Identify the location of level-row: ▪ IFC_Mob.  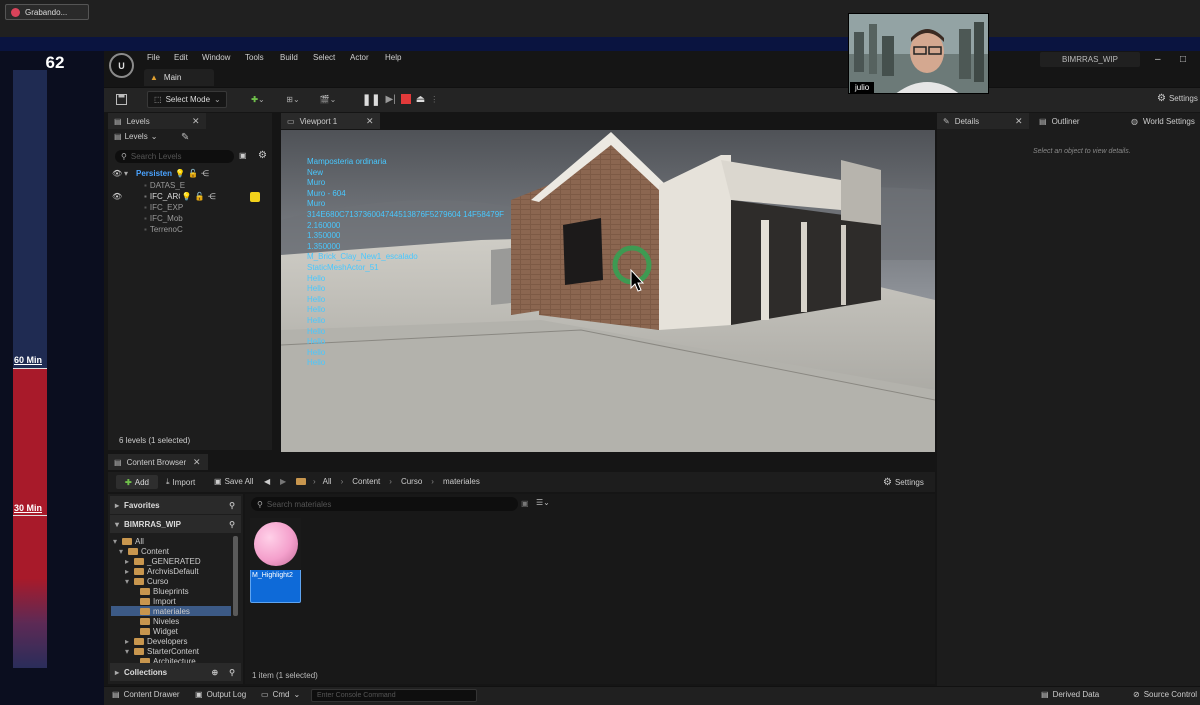
(191, 218).